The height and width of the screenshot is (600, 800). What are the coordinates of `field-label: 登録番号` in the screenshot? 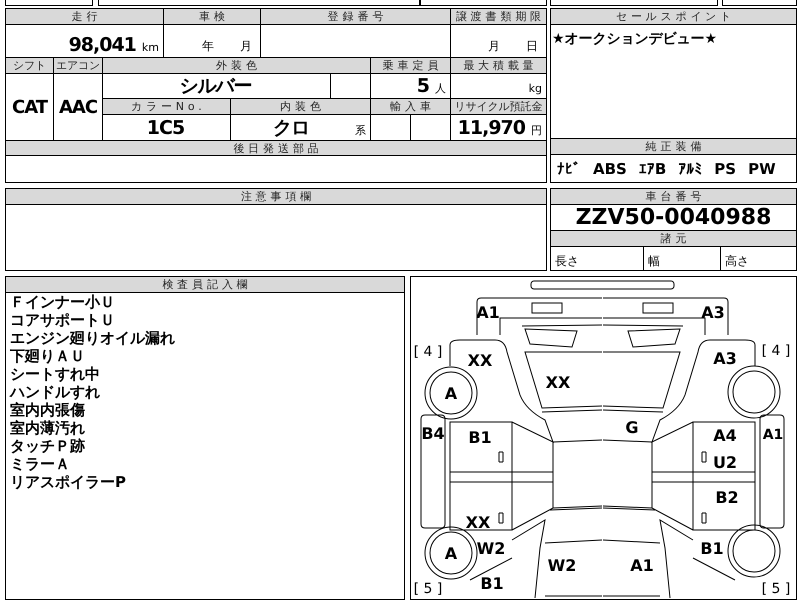 It's located at (355, 16).